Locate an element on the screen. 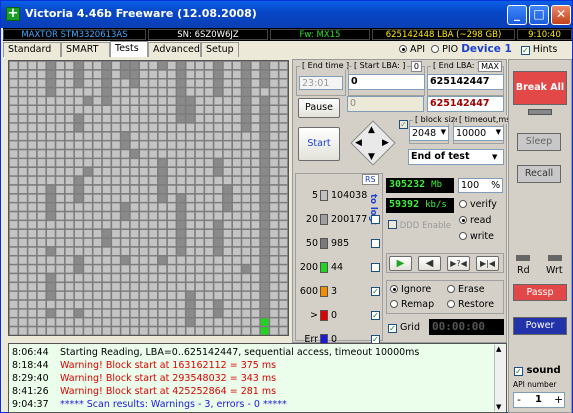  maximize-button: □ is located at coordinates (539, 15).